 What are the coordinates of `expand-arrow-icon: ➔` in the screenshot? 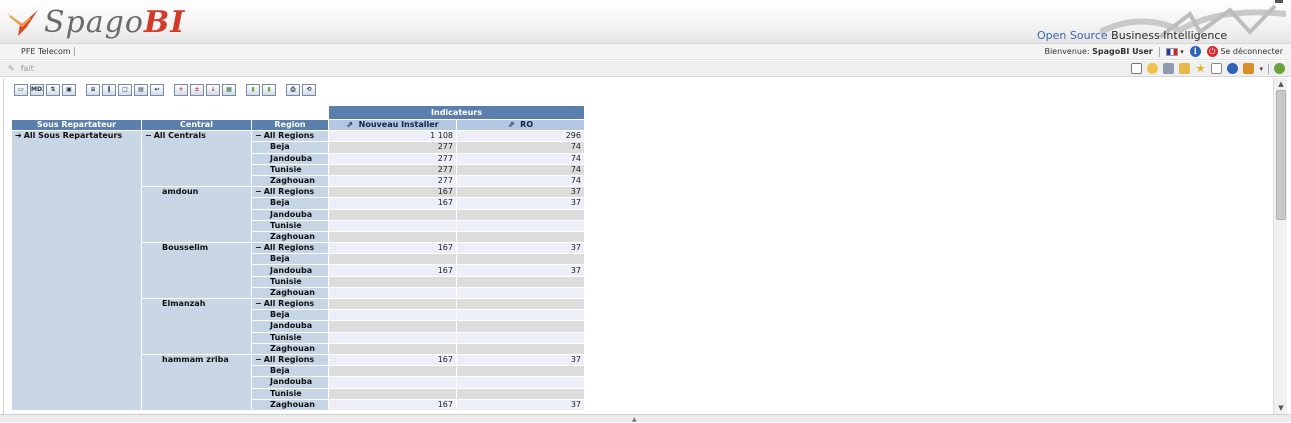 It's located at (18, 135).